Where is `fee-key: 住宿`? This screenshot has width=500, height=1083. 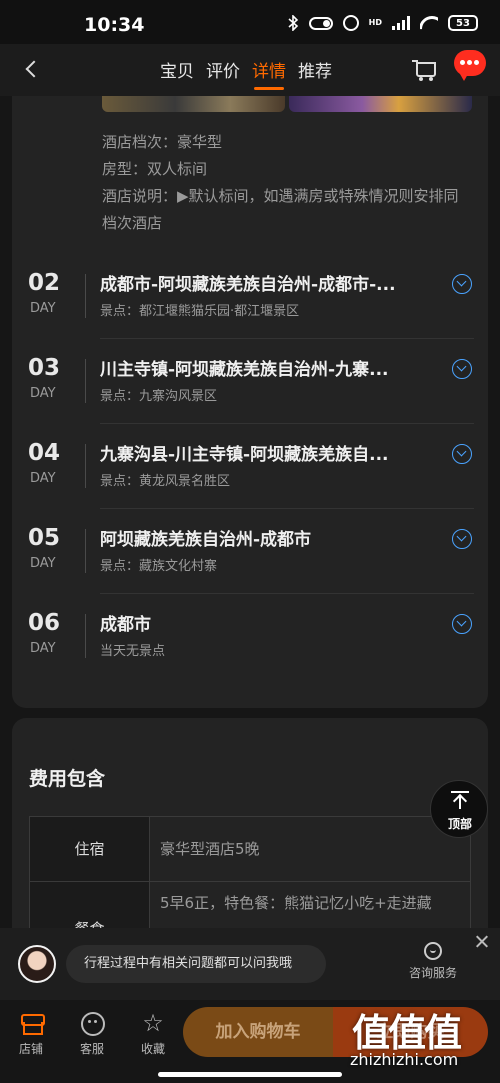 fee-key: 住宿 is located at coordinates (90, 849).